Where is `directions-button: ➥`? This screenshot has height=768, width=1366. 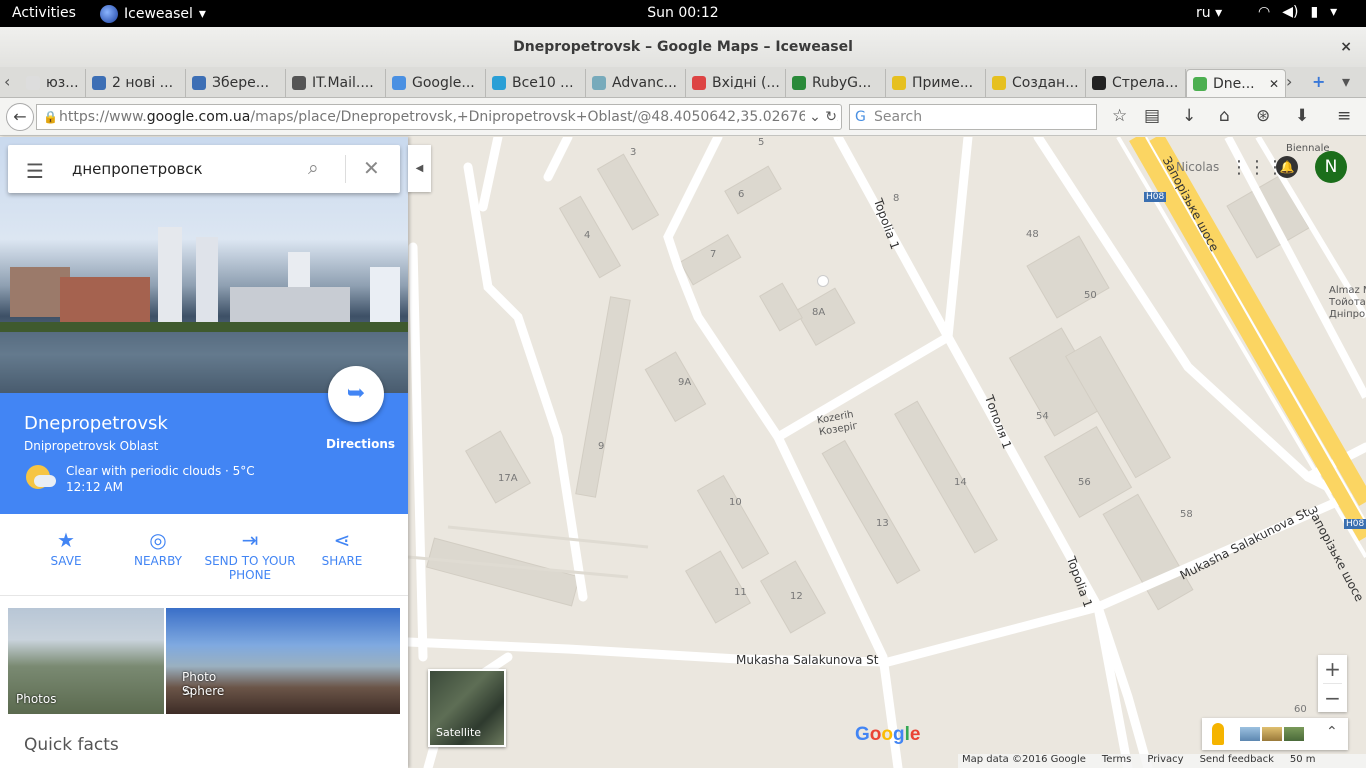 directions-button: ➥ is located at coordinates (356, 394).